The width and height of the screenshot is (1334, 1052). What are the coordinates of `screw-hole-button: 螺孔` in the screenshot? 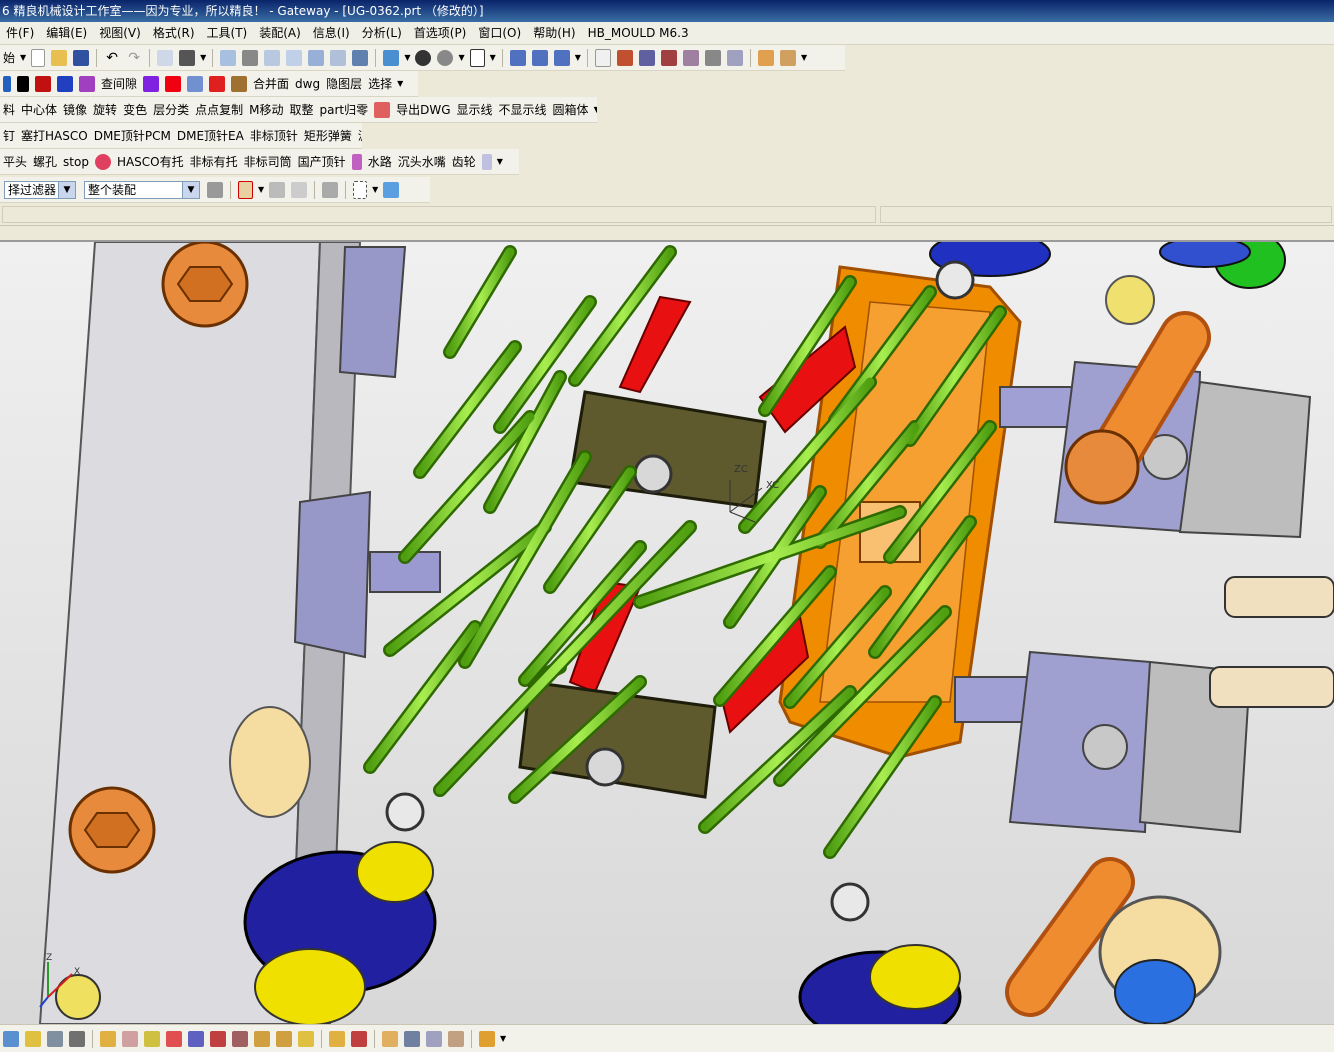 It's located at (45, 161).